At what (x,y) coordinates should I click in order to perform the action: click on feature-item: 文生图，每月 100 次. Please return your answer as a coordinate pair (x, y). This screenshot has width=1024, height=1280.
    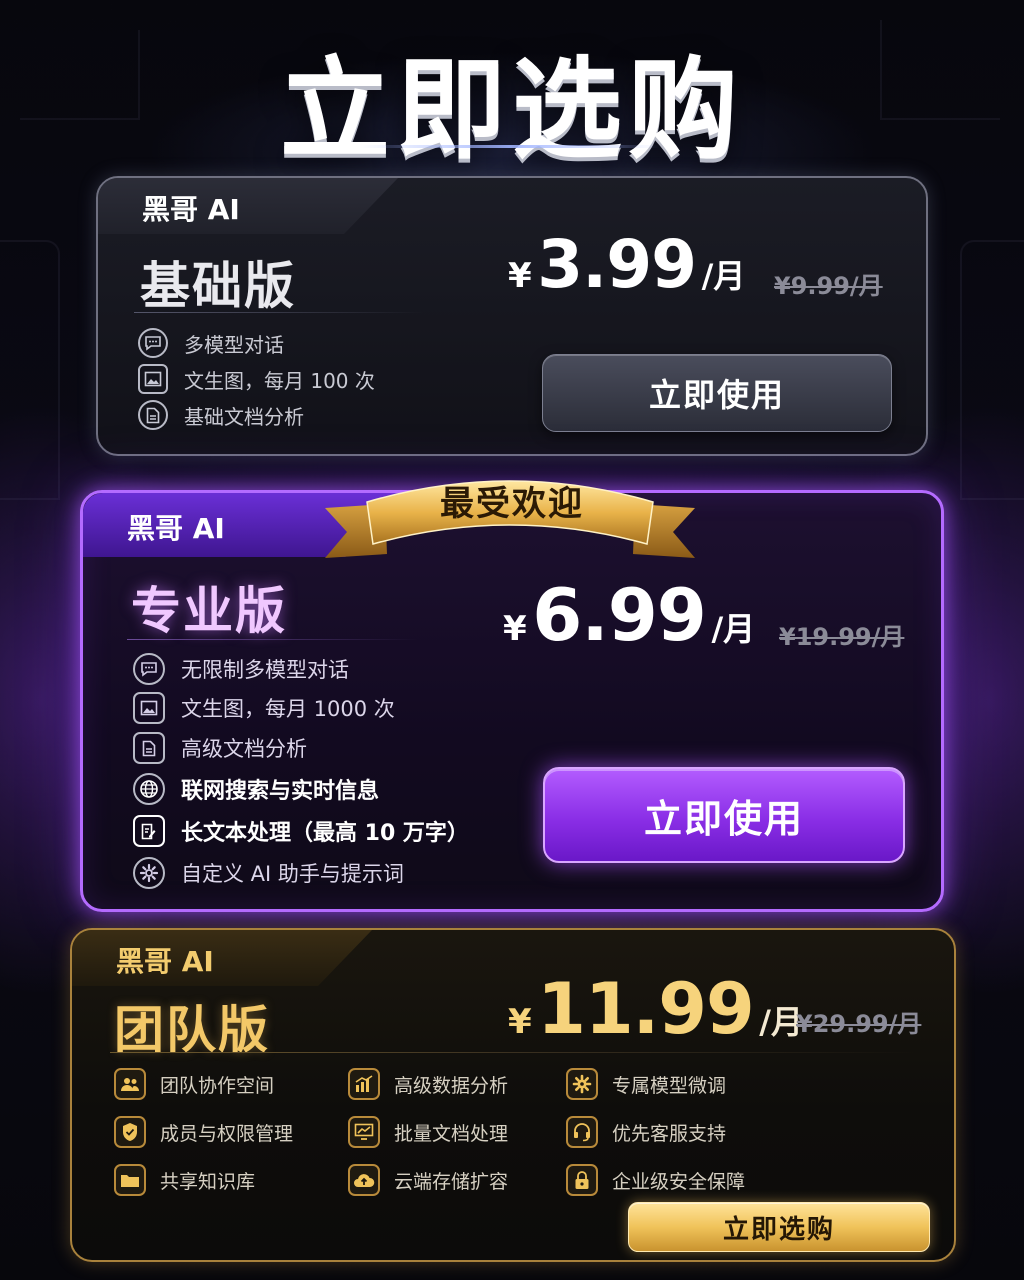
    Looking at the image, I should click on (256, 379).